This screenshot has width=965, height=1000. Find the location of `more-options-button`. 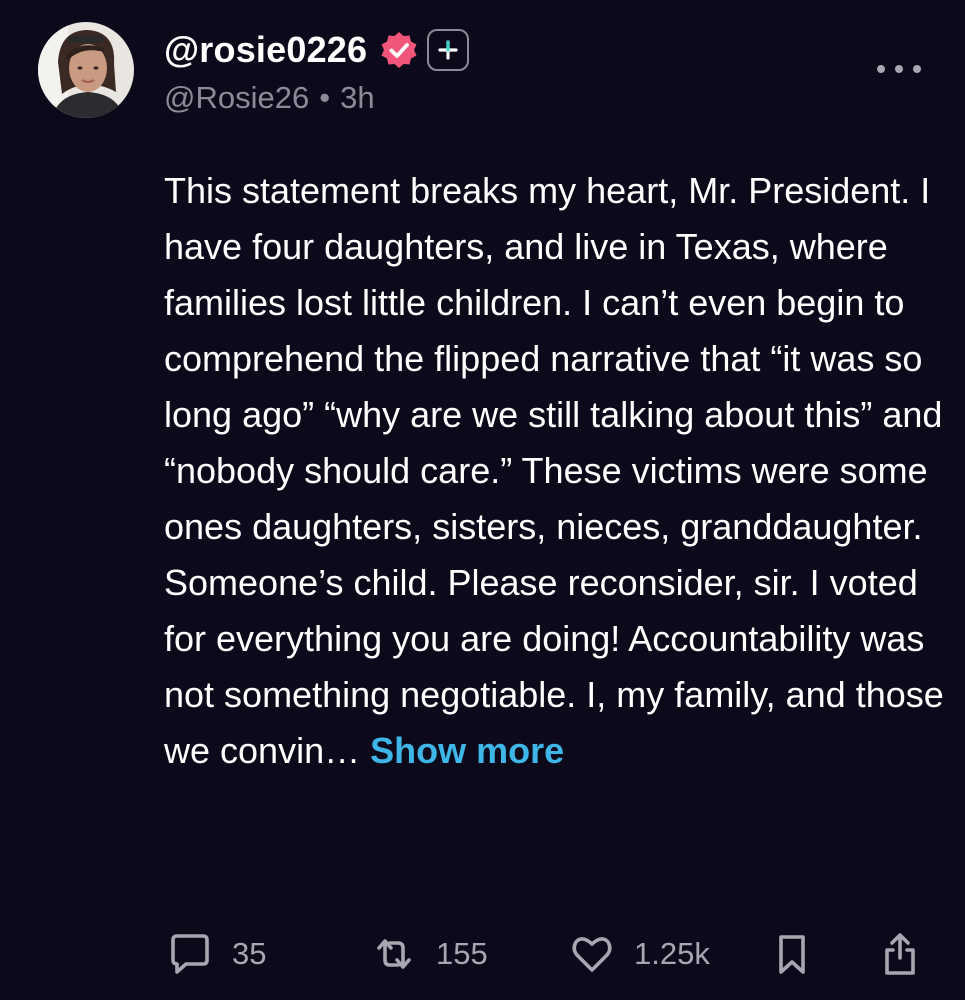

more-options-button is located at coordinates (899, 69).